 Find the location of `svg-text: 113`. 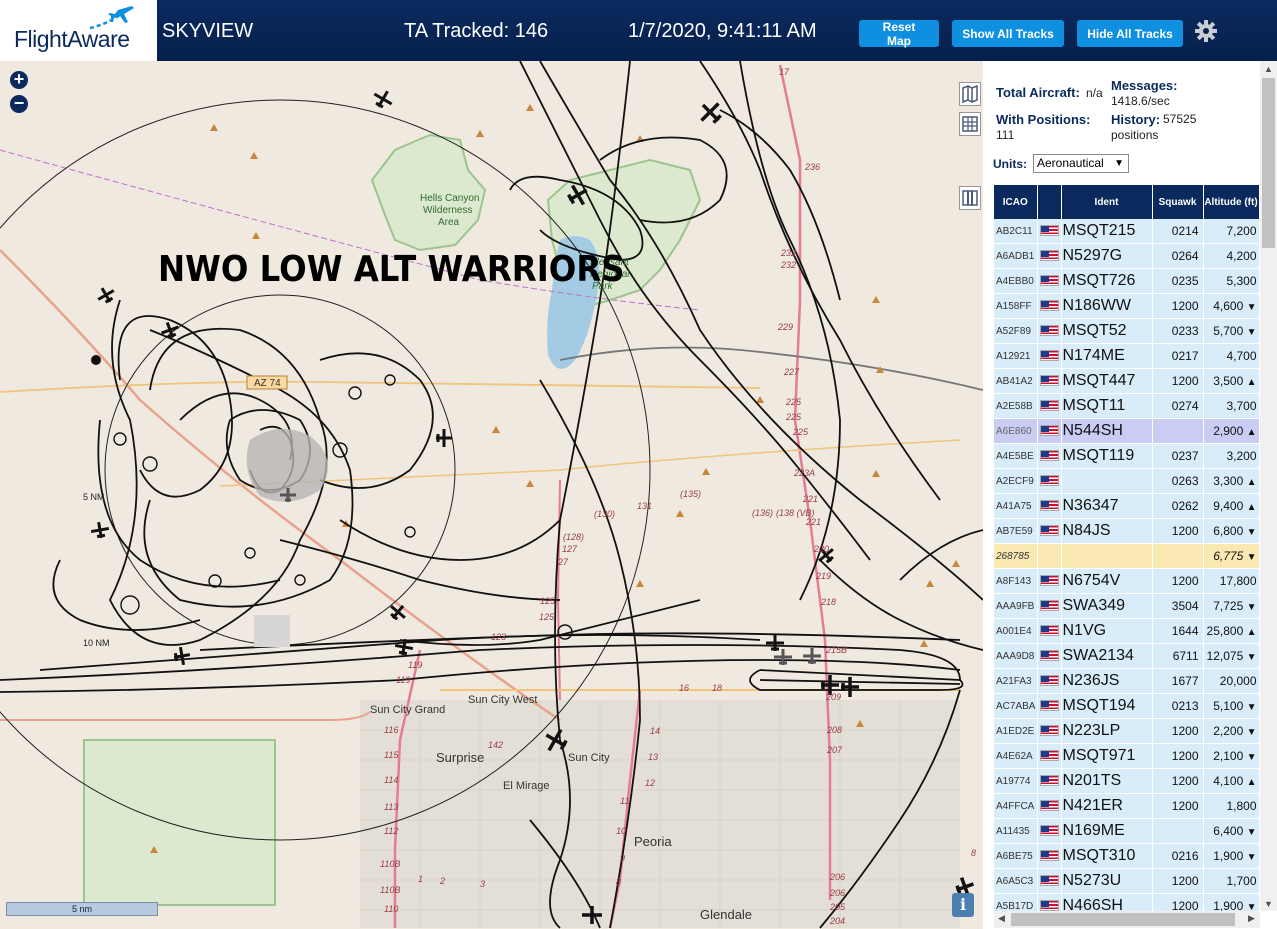

svg-text: 113 is located at coordinates (391, 807).